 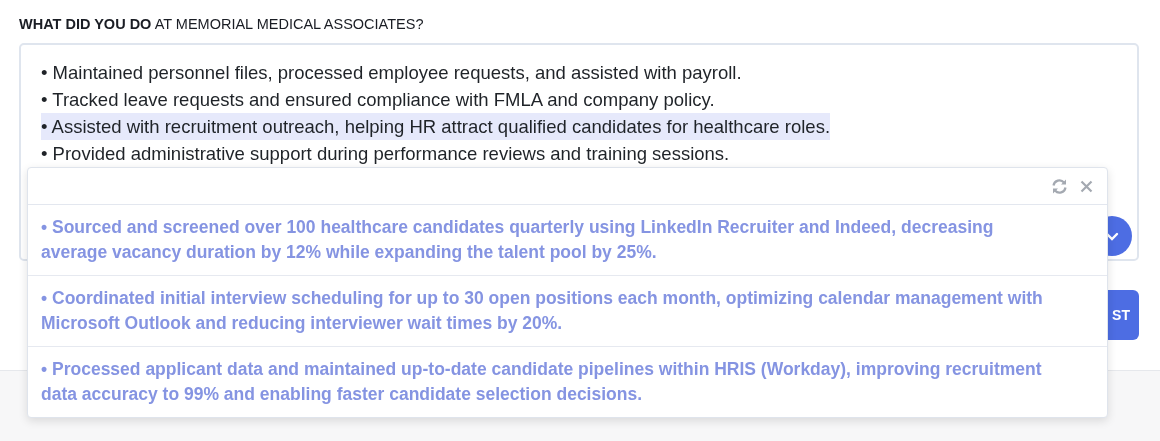 What do you see at coordinates (567, 240) in the screenshot?
I see `suggestion-item: • Sourced and screened over 100 healthcare candidates quarterly using LinkedIn Recruiter and Indeed, decreasing average vacancy duration by 12% while expanding the talent pool by 25%.` at bounding box center [567, 240].